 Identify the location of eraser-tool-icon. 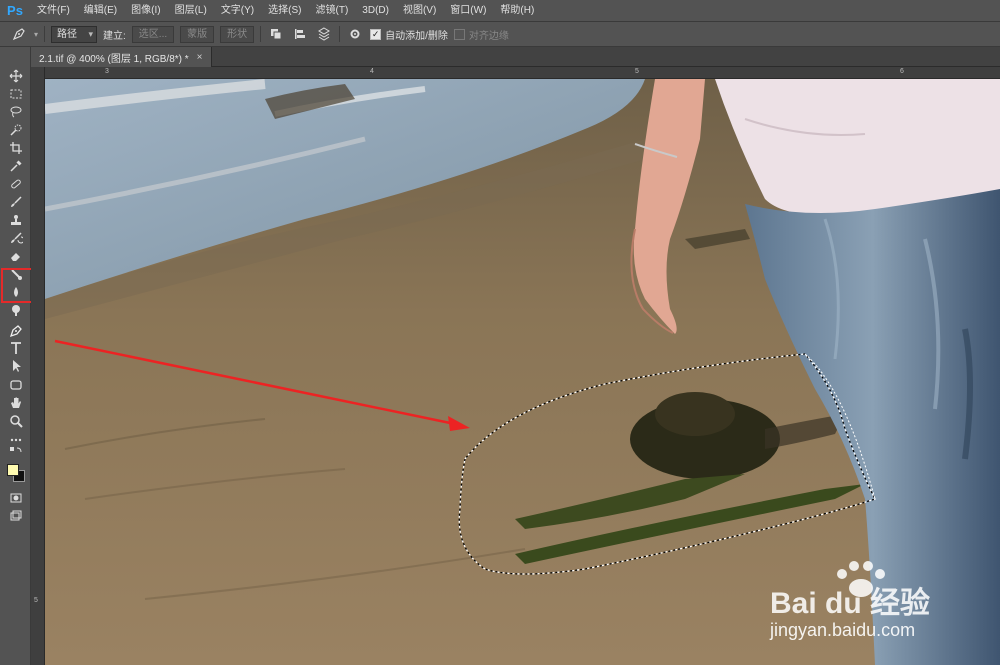
(16, 255).